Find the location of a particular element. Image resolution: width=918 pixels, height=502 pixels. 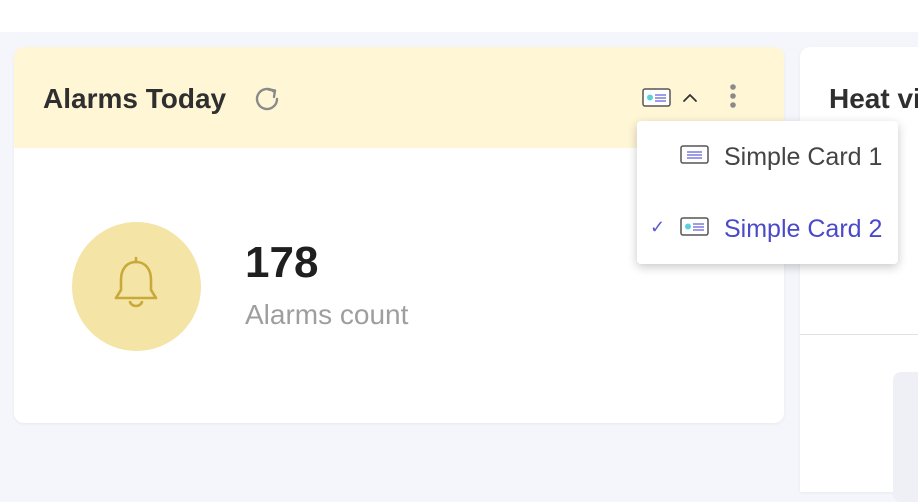

dropdown-item-simple-card-1: Simple Card 1 is located at coordinates (767, 157).